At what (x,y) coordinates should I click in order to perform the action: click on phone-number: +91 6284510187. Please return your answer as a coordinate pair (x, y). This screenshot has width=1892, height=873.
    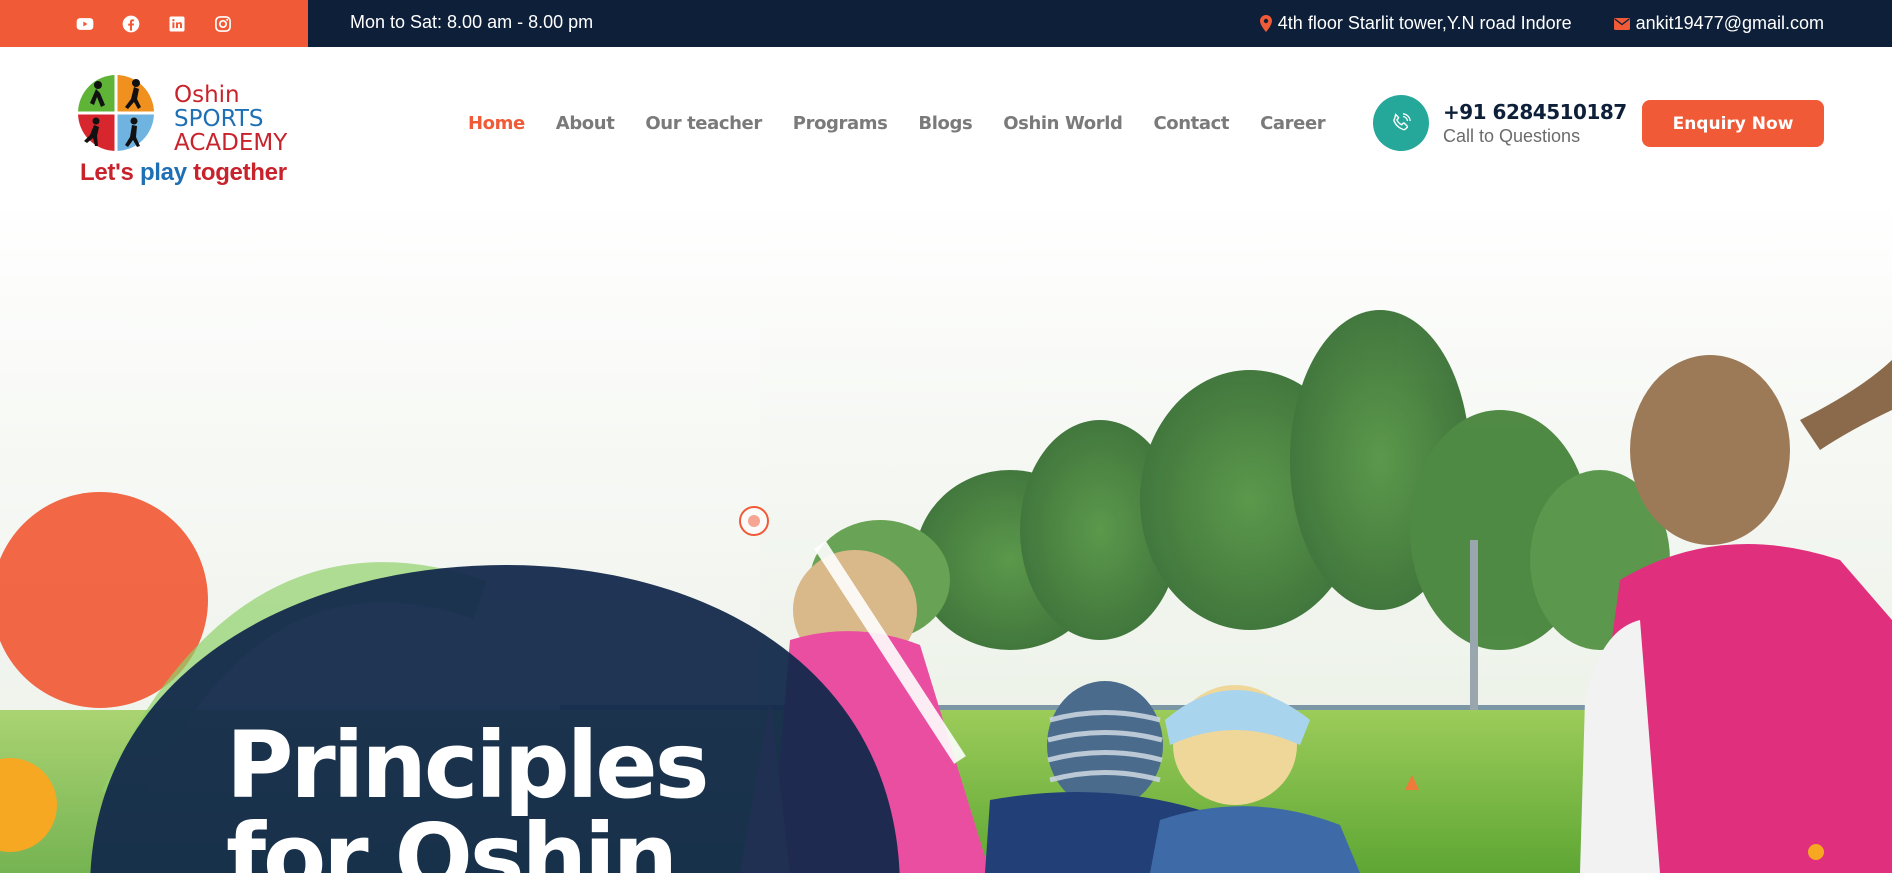
    Looking at the image, I should click on (1535, 111).